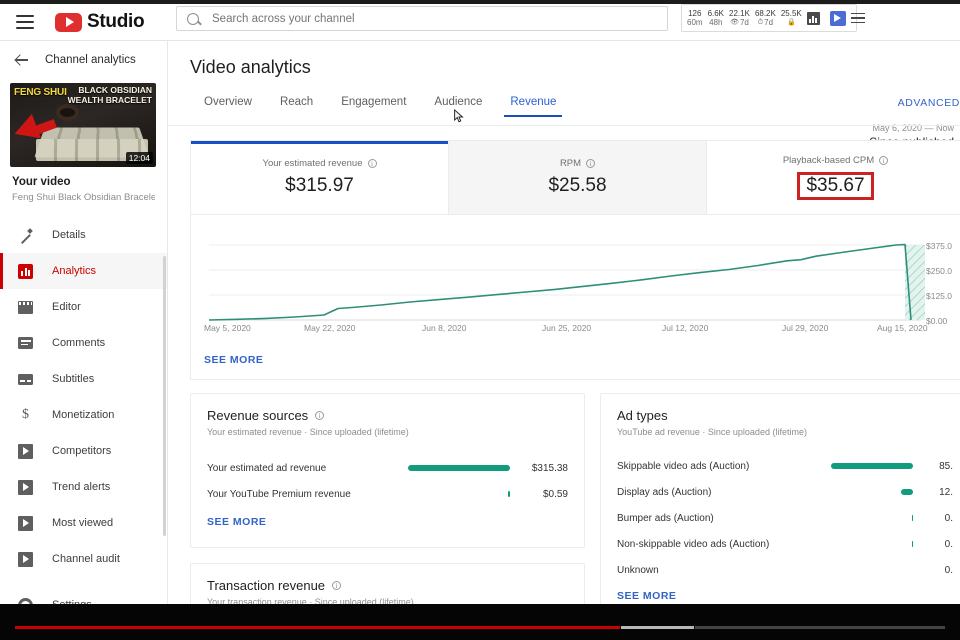 This screenshot has height=640, width=960. Describe the element at coordinates (90, 60) in the screenshot. I see `sidebar-header-label: Channel analytics` at that location.